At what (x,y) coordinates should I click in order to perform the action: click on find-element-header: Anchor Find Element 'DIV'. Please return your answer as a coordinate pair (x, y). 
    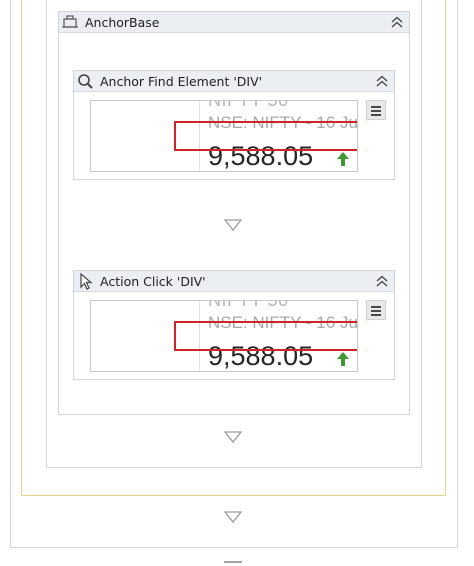
    Looking at the image, I should click on (234, 81).